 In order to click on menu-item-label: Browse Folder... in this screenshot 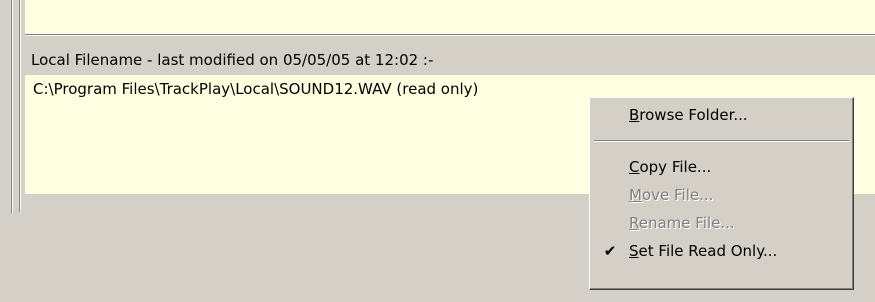, I will do `click(688, 115)`.